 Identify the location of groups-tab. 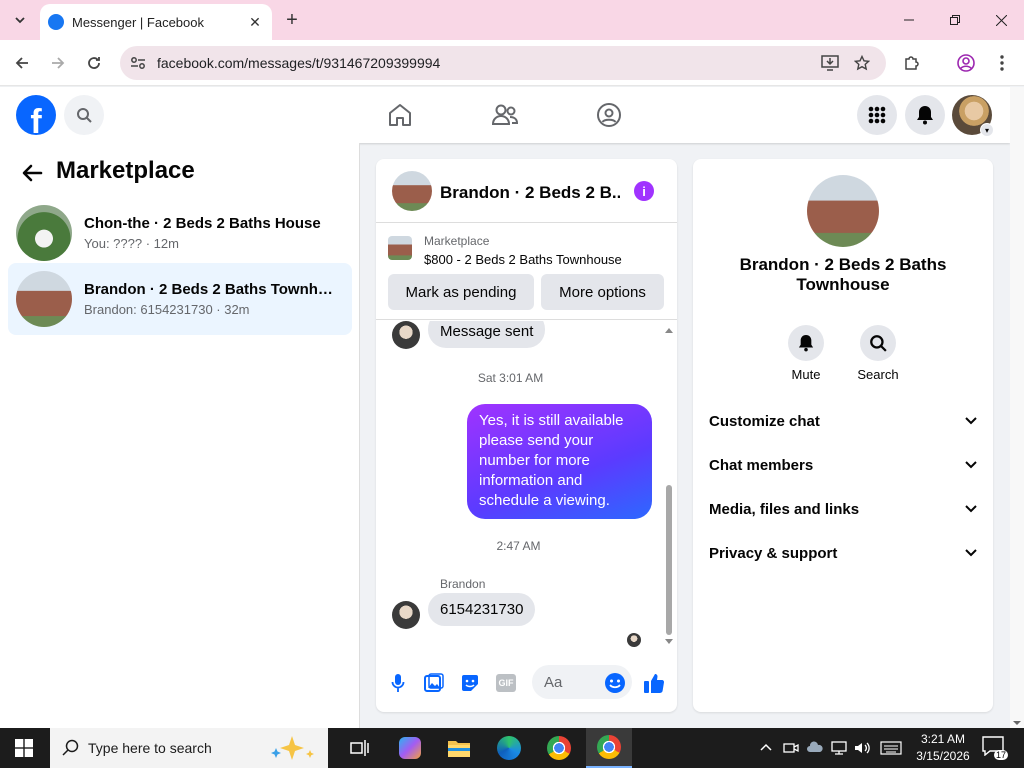
(609, 115).